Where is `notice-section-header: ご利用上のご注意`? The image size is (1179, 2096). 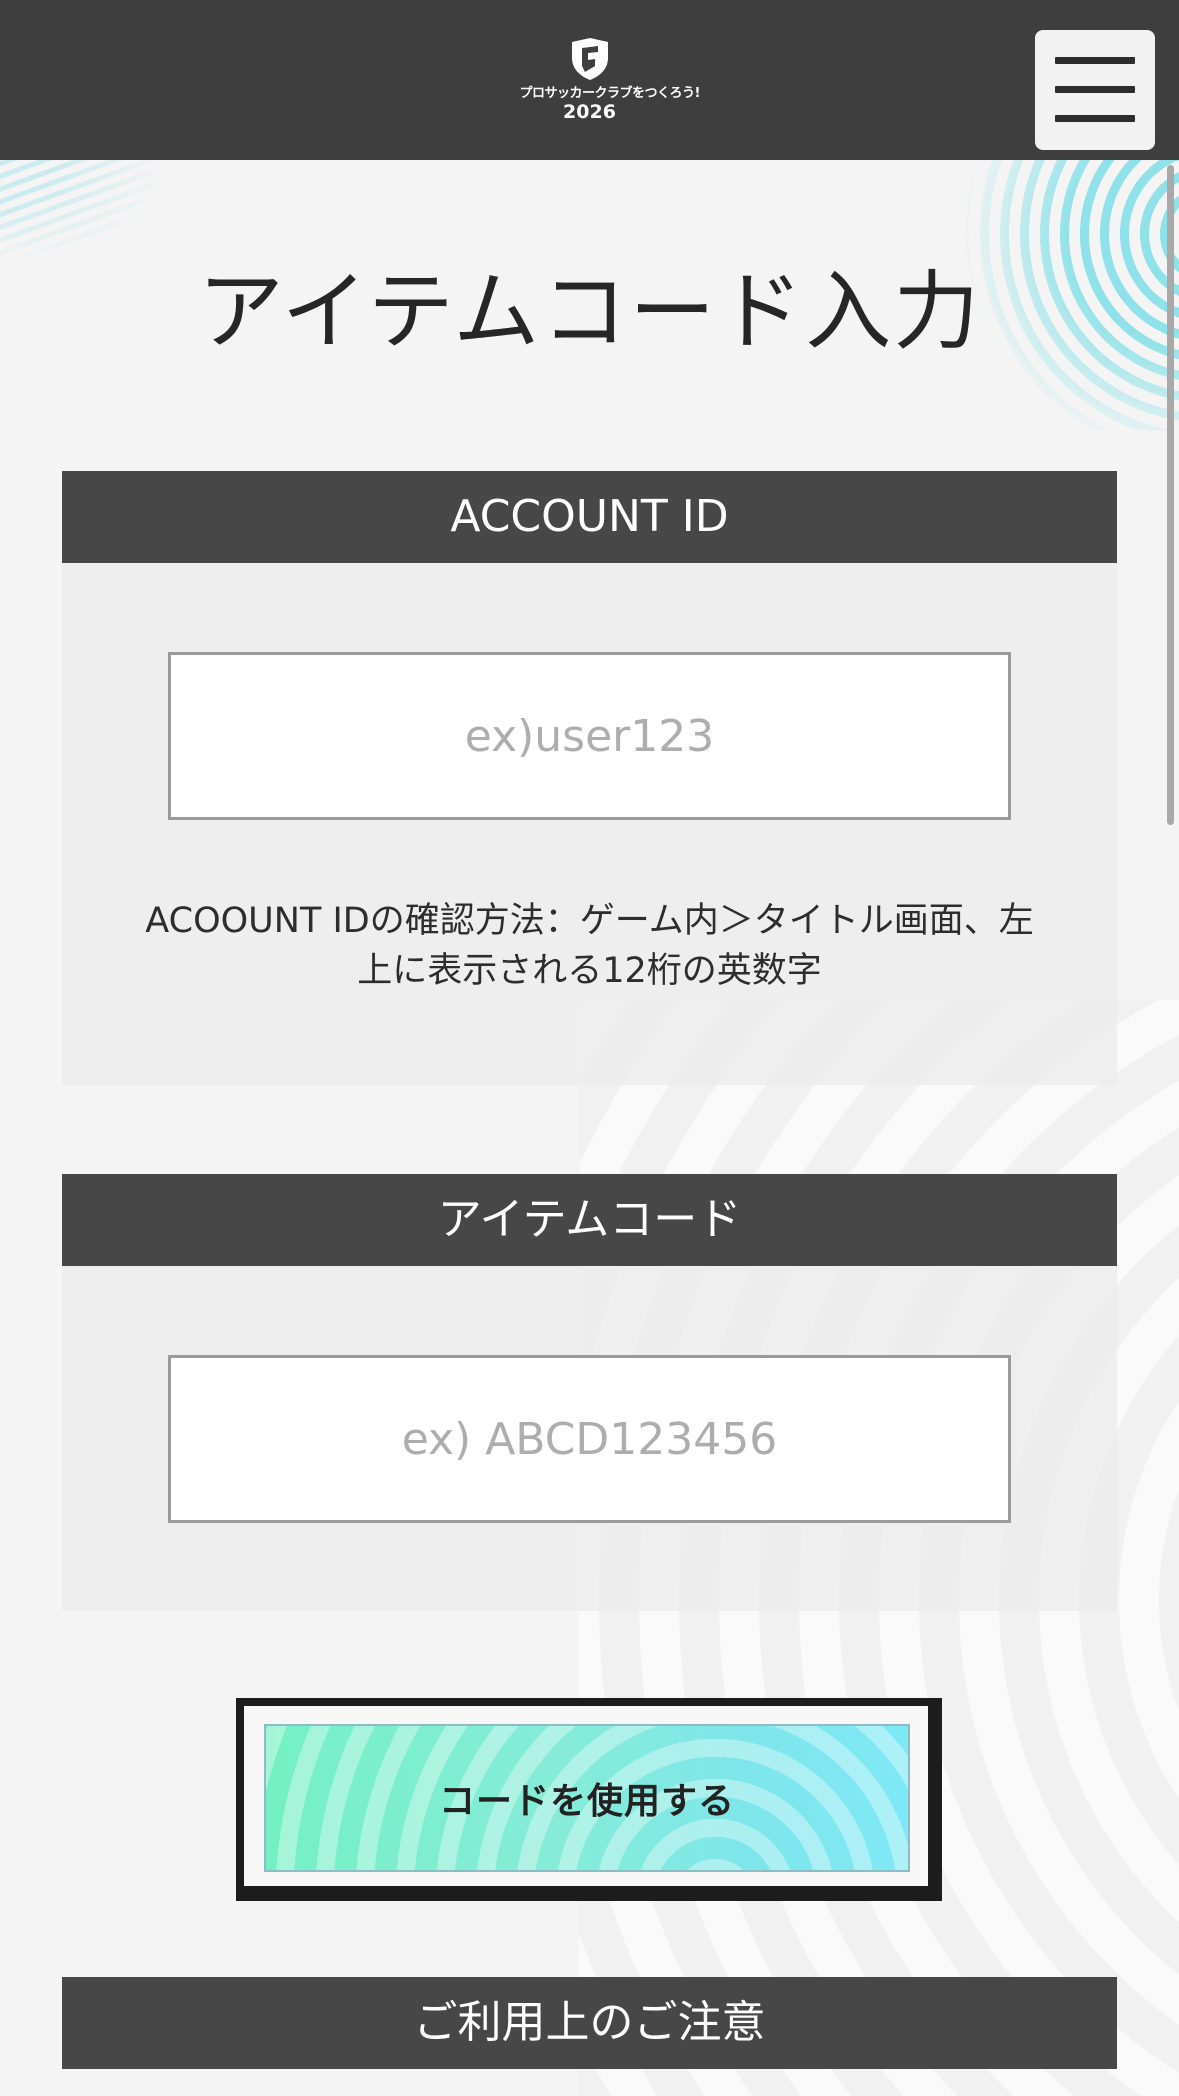
notice-section-header: ご利用上のご注意 is located at coordinates (589, 2023).